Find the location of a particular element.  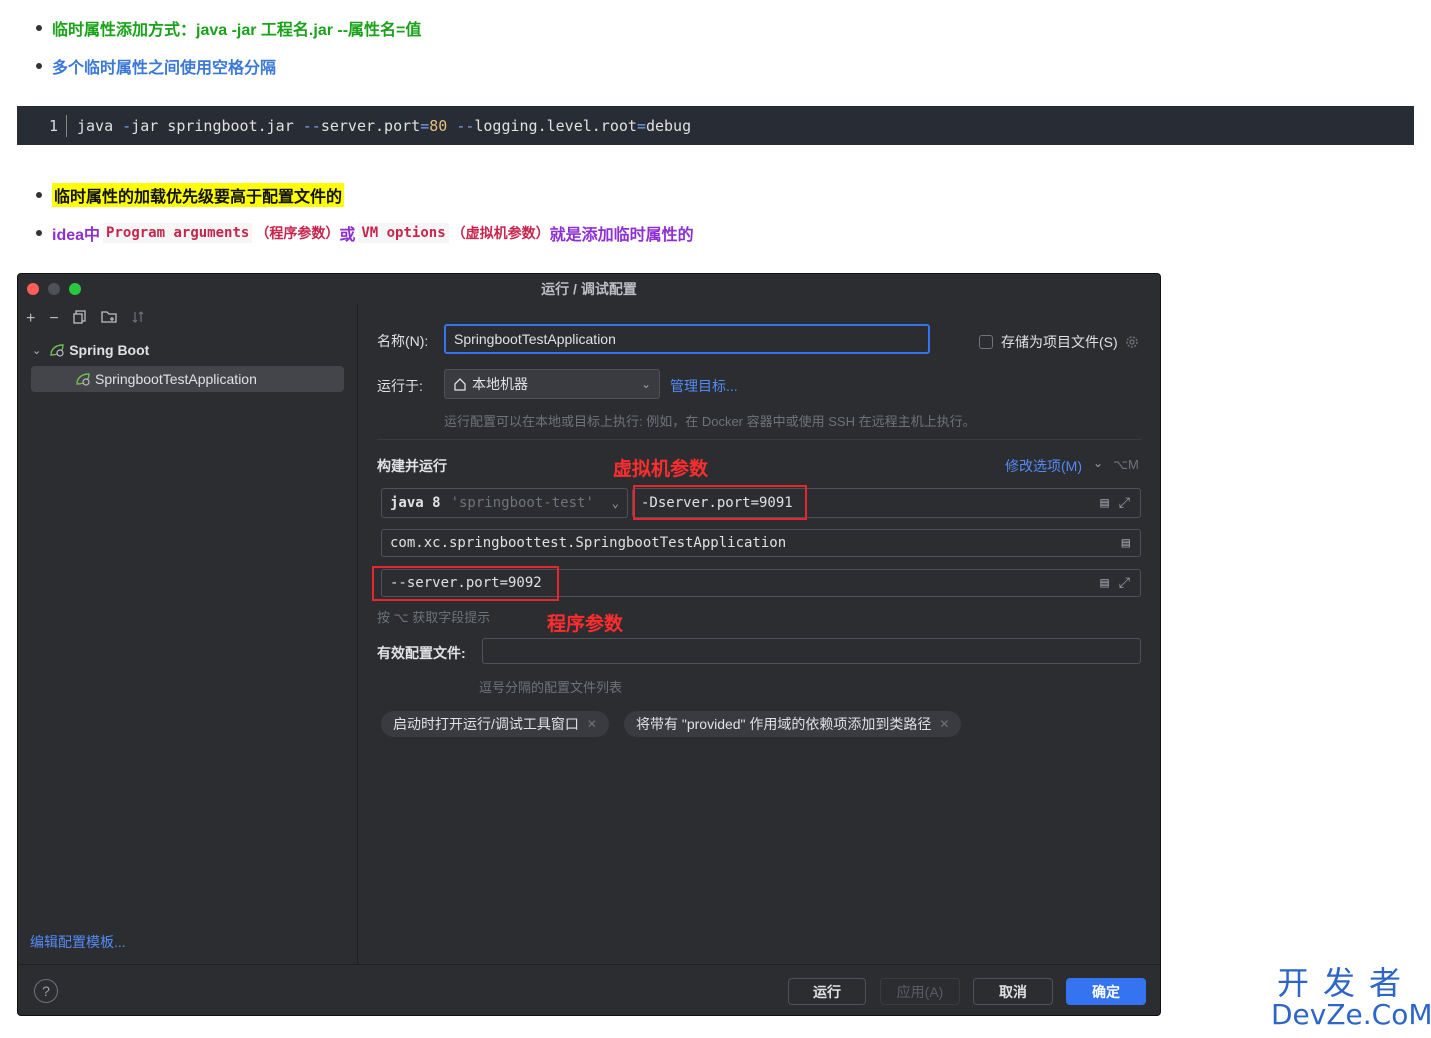

jdk-version: java 8 is located at coordinates (415, 503).